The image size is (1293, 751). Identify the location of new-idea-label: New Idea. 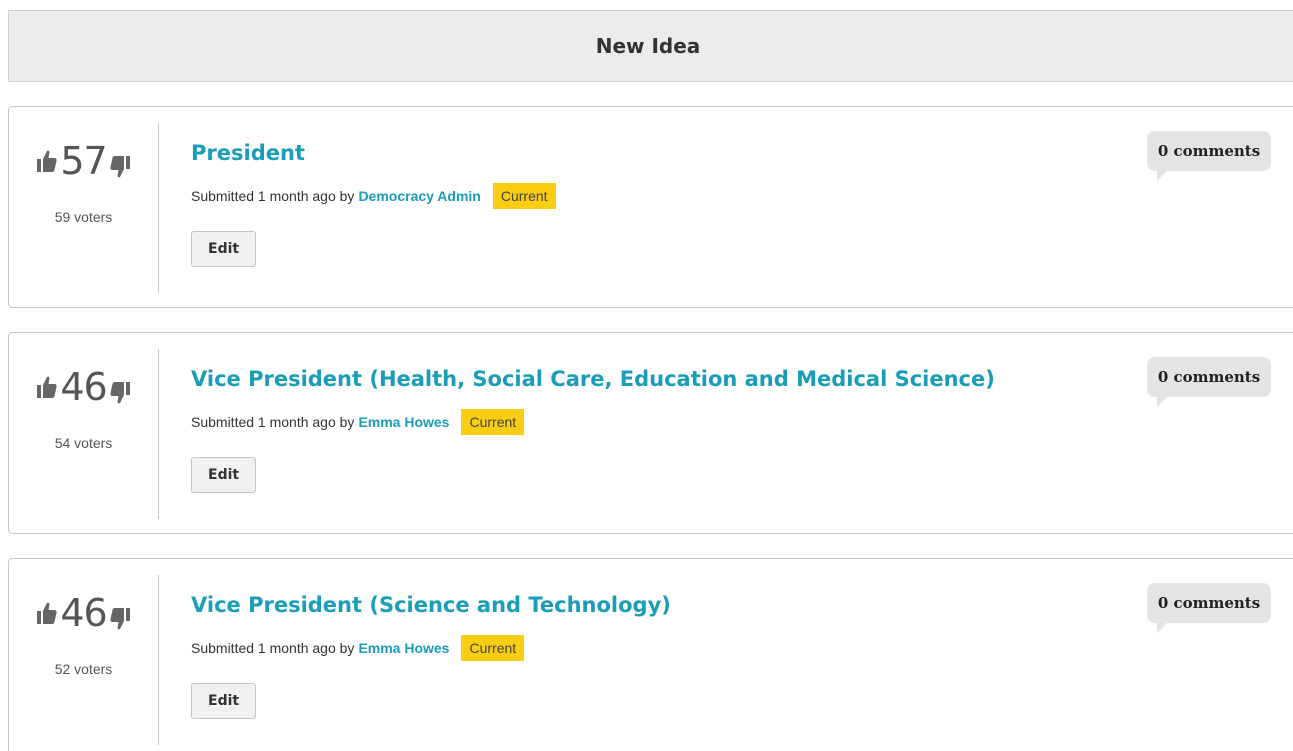
(648, 46).